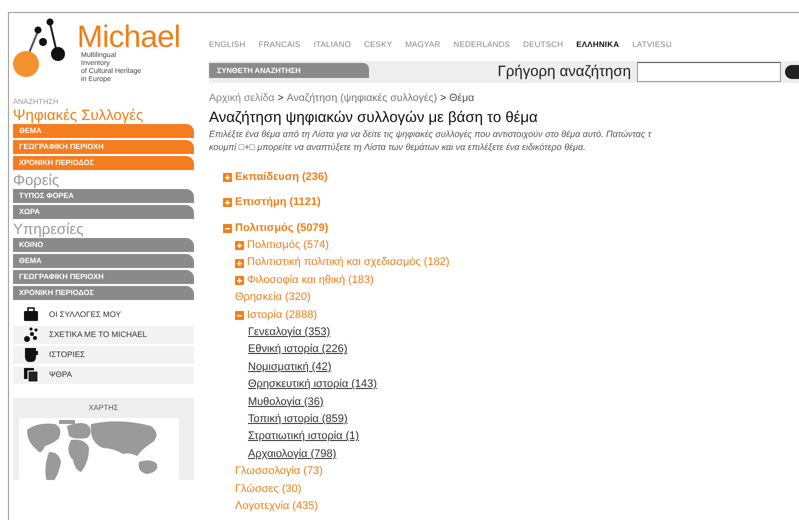 Image resolution: width=799 pixels, height=520 pixels. What do you see at coordinates (31, 315) in the screenshot?
I see `briefcase-icon` at bounding box center [31, 315].